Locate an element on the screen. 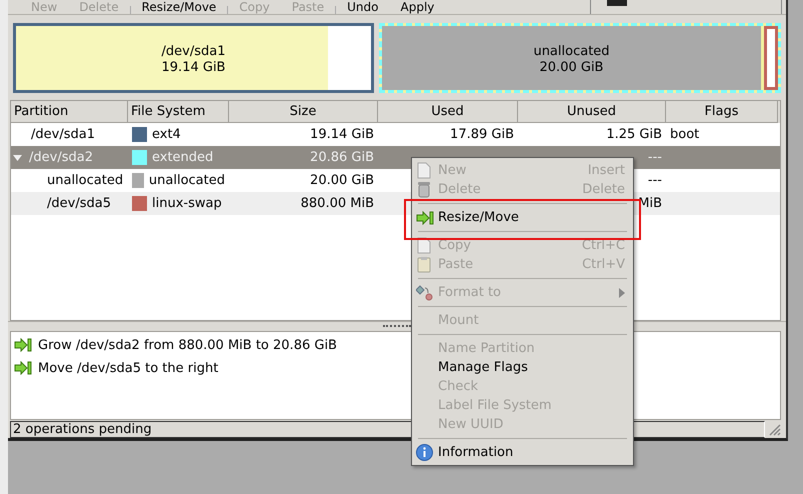 This screenshot has width=803, height=494. column-header: Partition is located at coordinates (69, 112).